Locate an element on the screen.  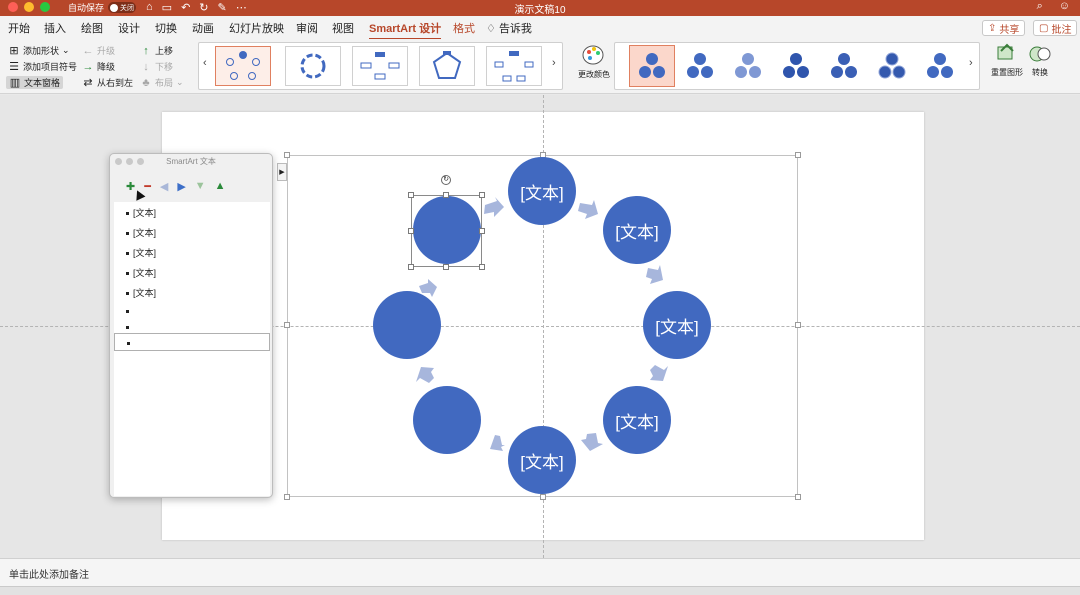
add-bullet-label: 添加项目符号 is located at coordinates (50, 67).